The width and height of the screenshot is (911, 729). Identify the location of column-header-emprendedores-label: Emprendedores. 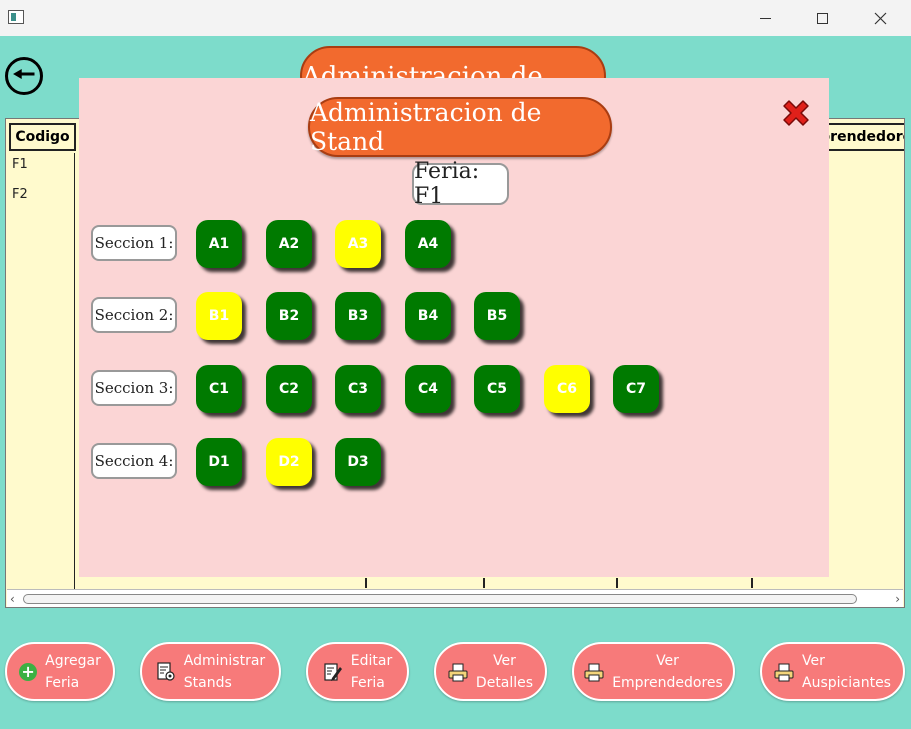
(863, 137).